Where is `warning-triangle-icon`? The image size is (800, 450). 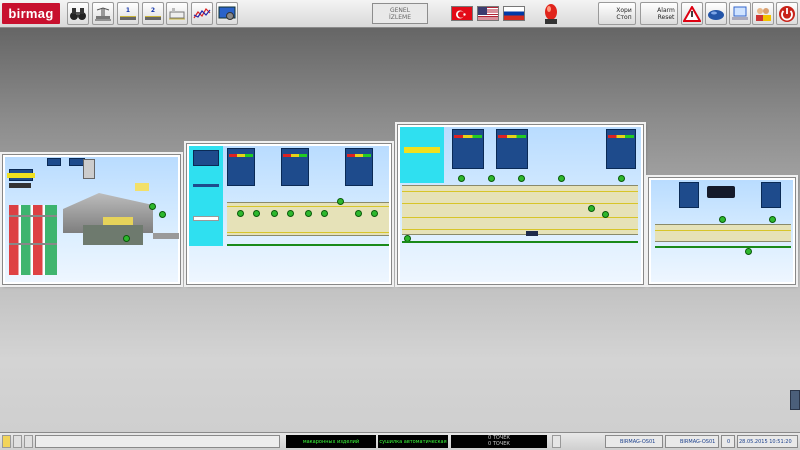
warning-triangle-icon is located at coordinates (692, 13).